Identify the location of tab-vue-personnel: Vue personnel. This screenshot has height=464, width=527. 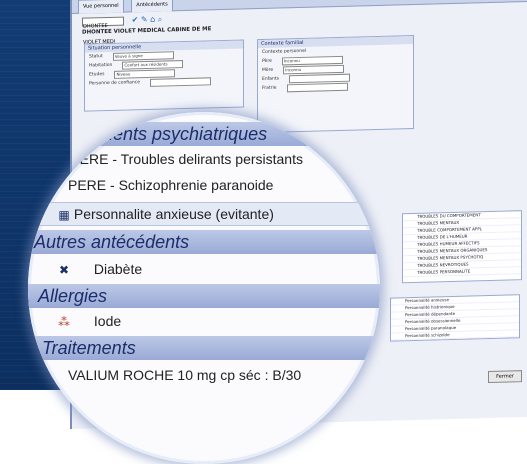
(101, 7).